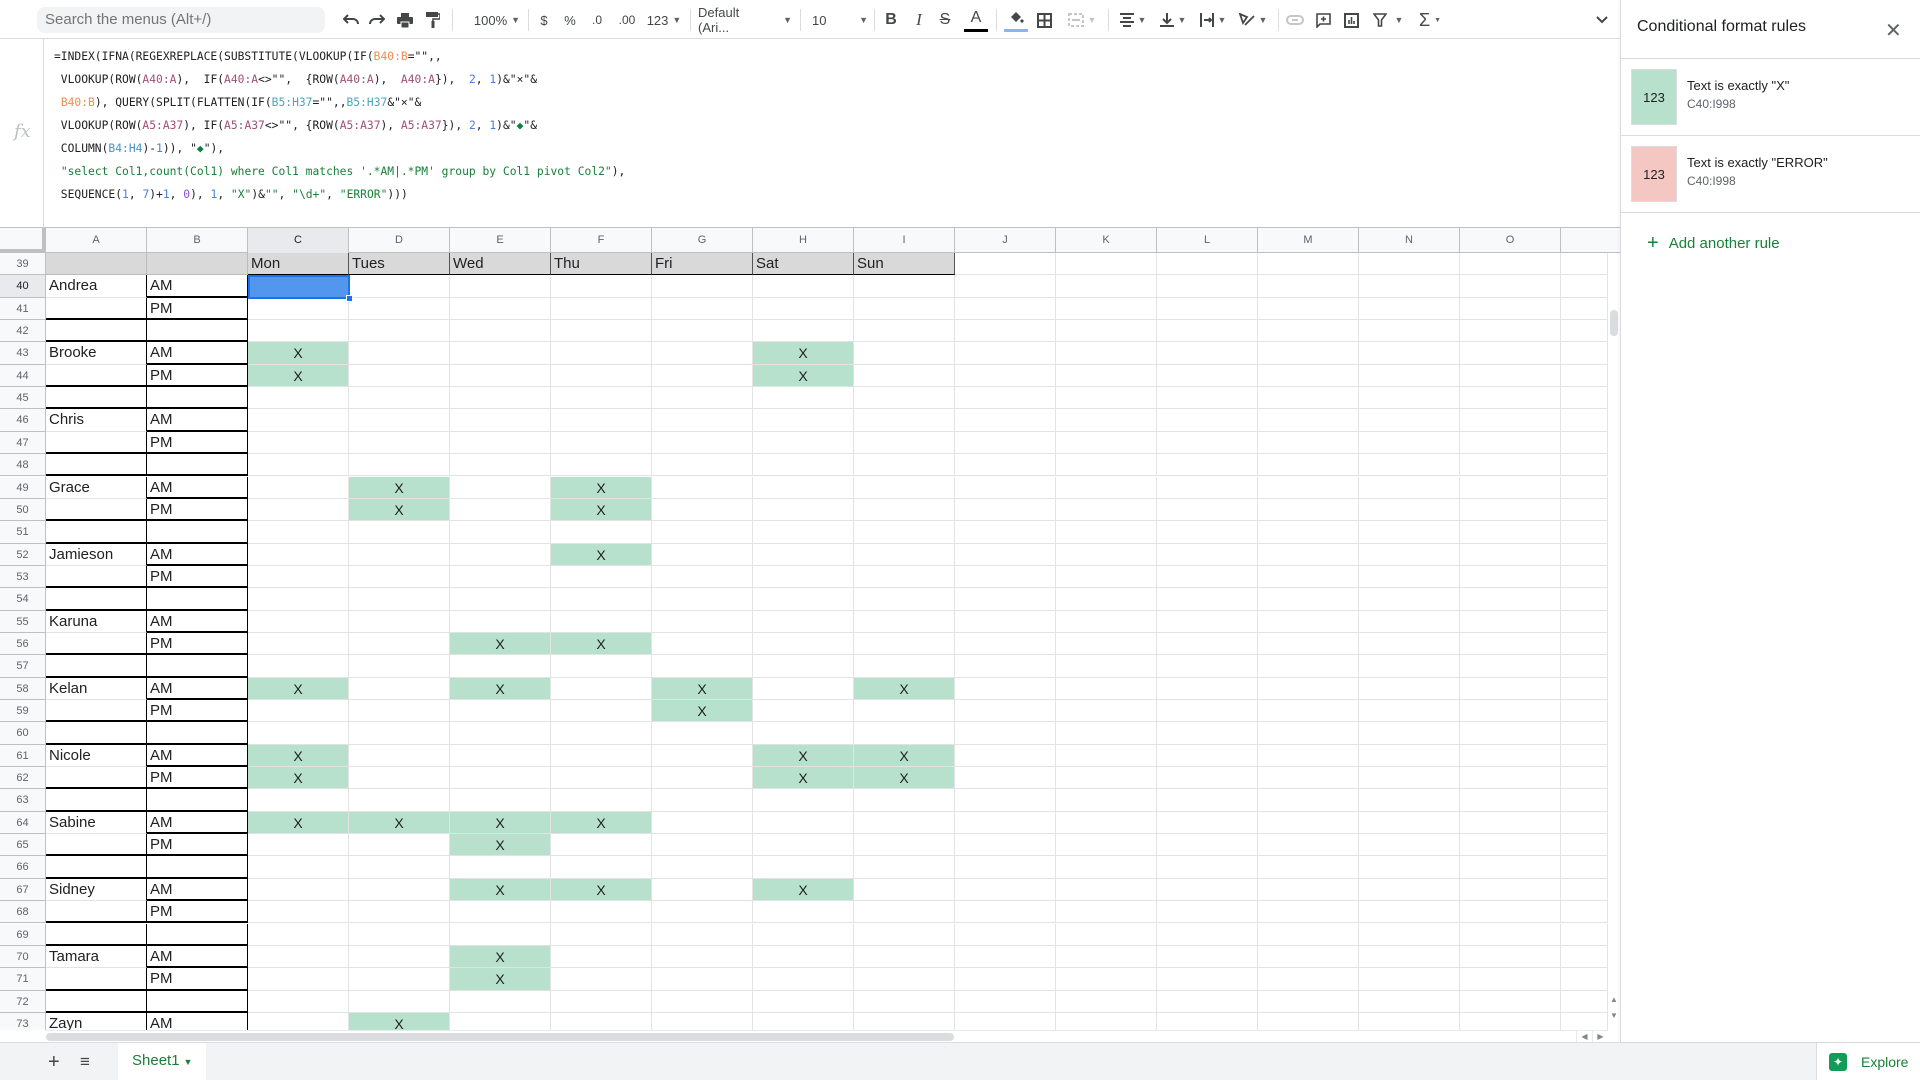 The height and width of the screenshot is (1080, 1920). I want to click on row-header: 55, so click(23, 621).